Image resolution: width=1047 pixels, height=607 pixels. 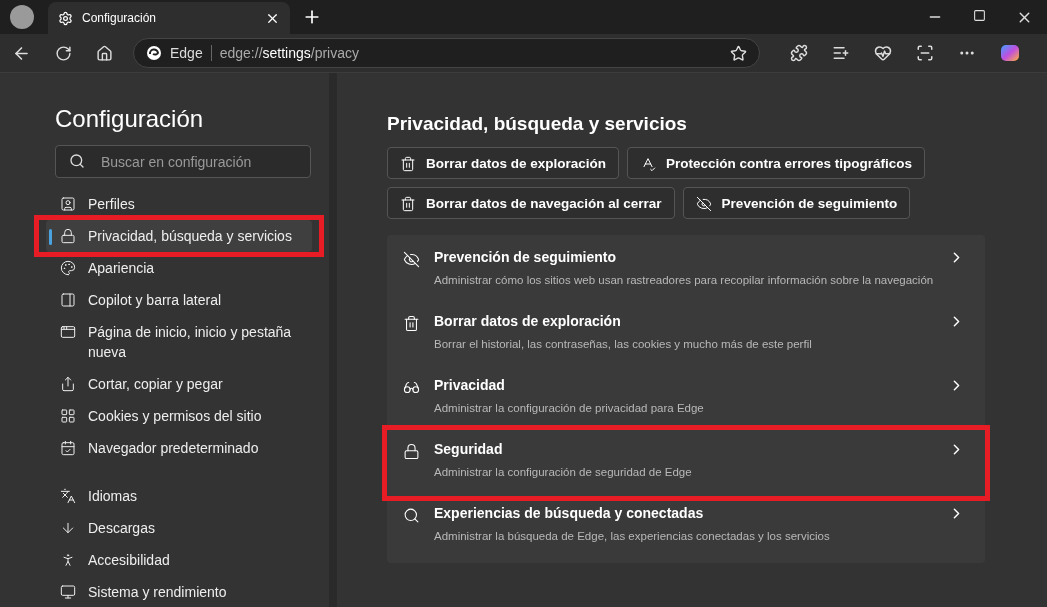 I want to click on browser-tab: Configuración, so click(x=169, y=18).